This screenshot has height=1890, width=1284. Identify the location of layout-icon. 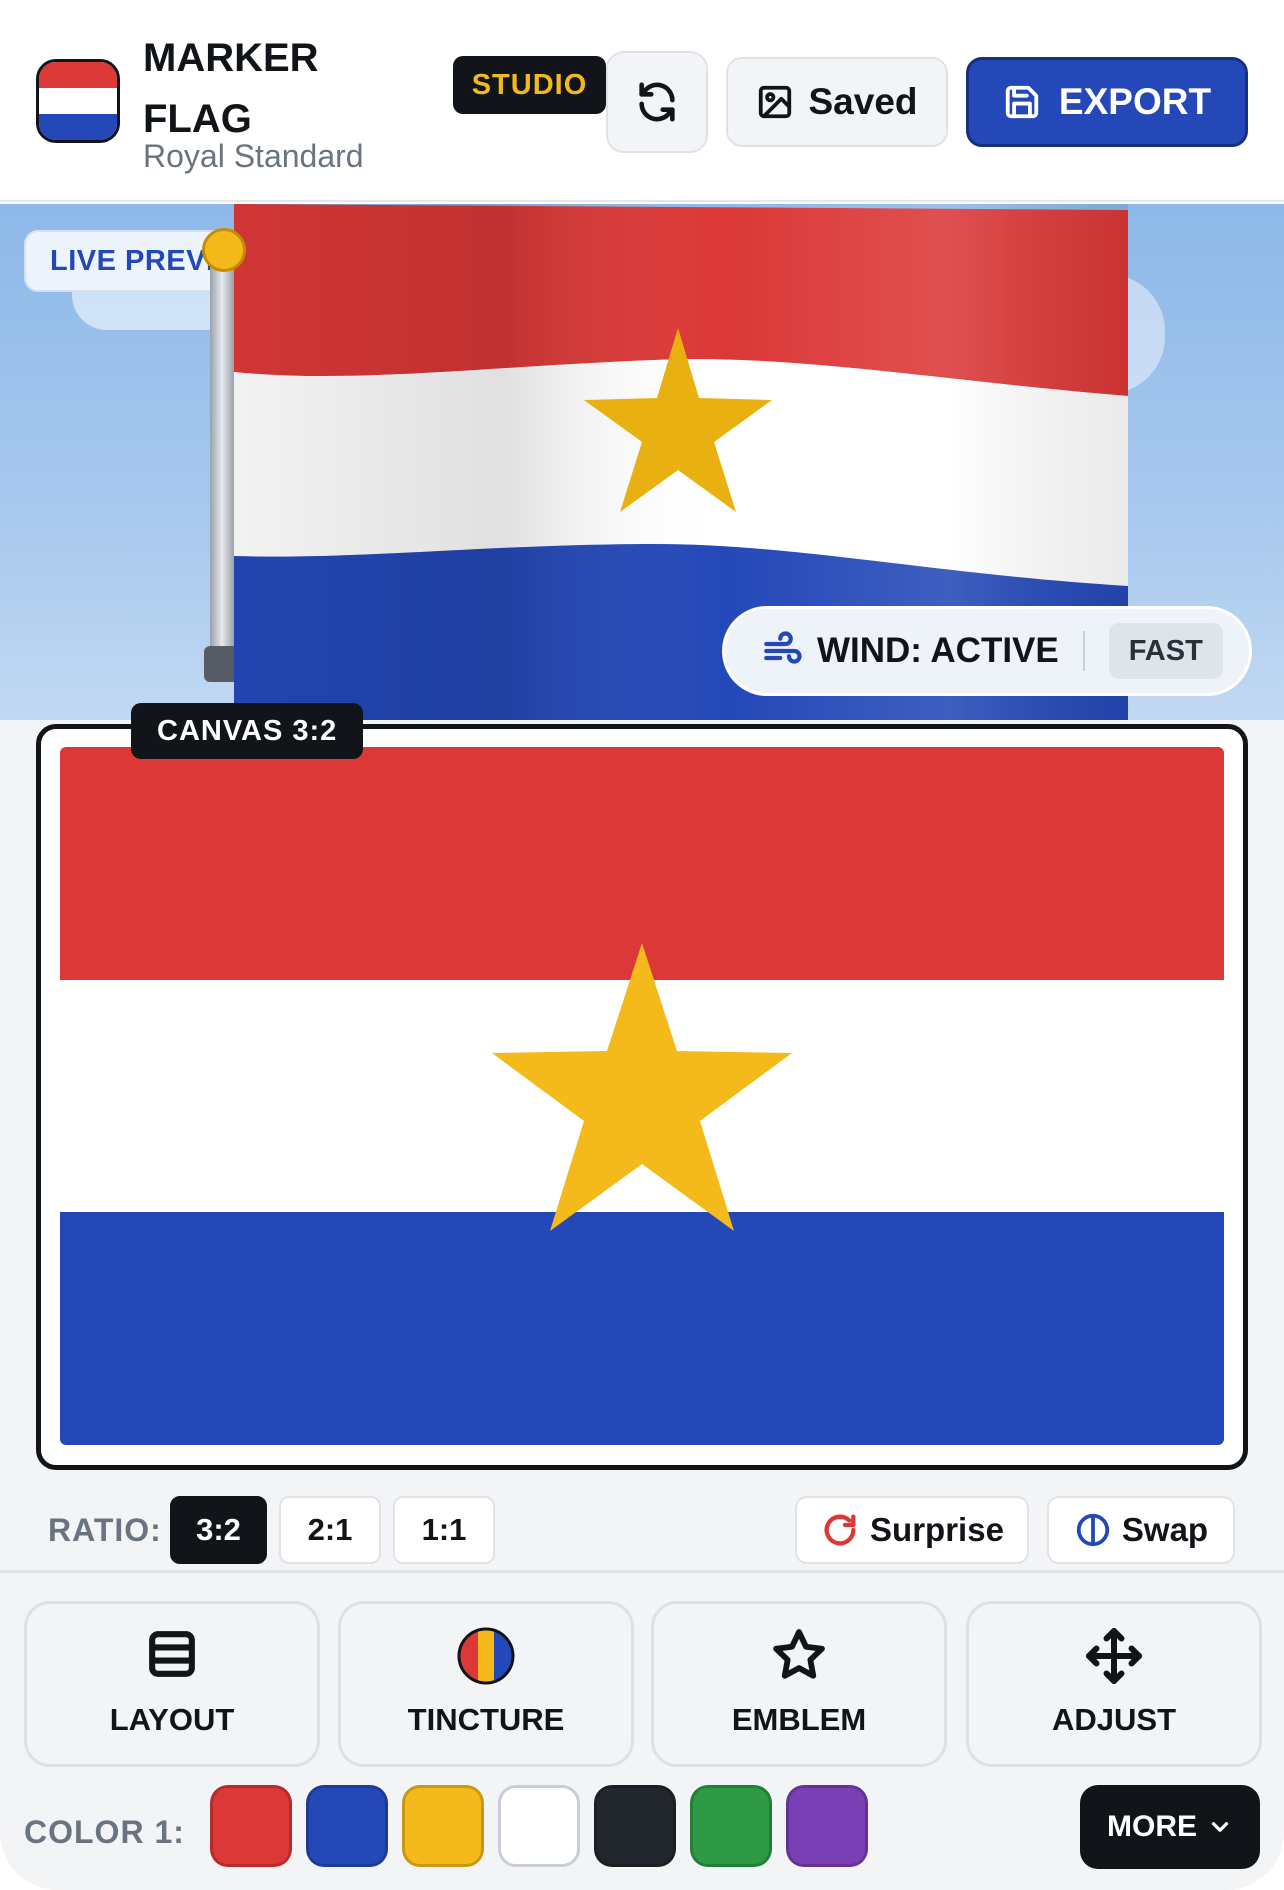
(172, 1654).